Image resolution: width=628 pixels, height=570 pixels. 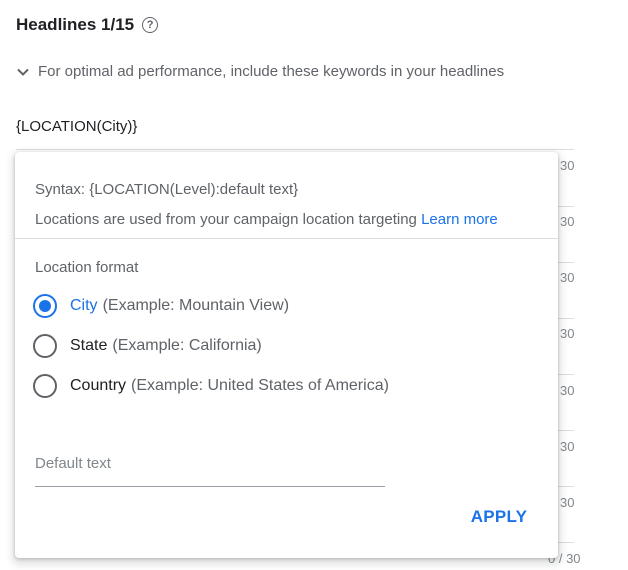 What do you see at coordinates (196, 305) in the screenshot?
I see `option-city-example: (Example: Mountain View)` at bounding box center [196, 305].